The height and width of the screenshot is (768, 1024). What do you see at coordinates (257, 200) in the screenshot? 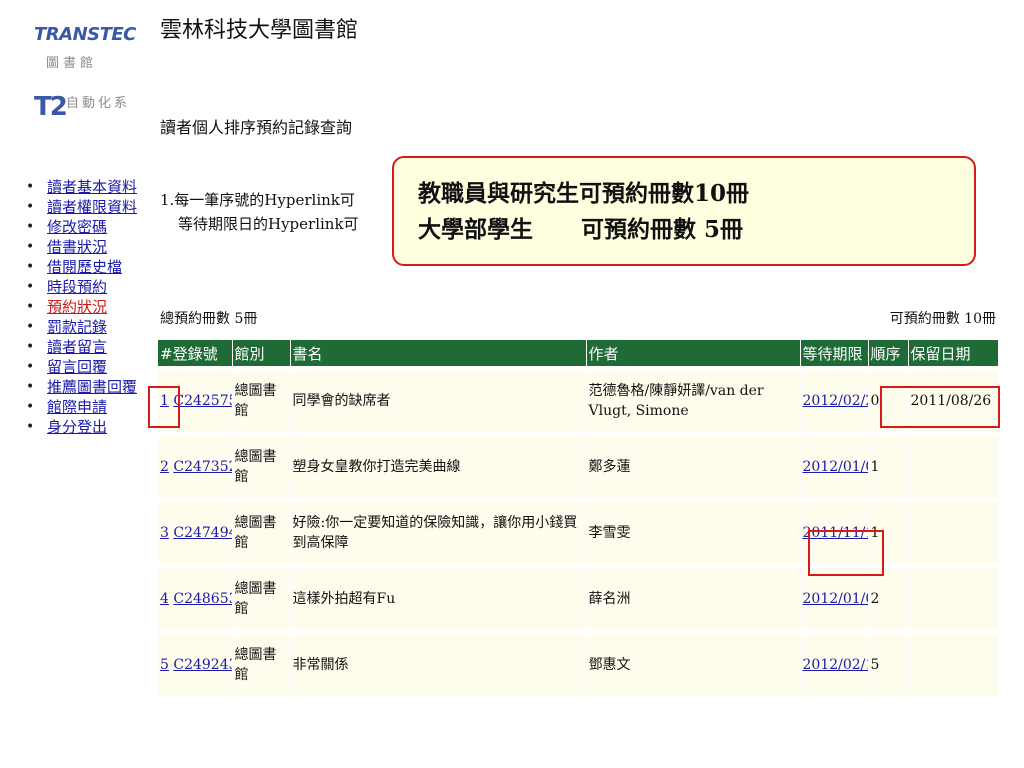
I see `instruction-line-1: 1.每一筆序號的Hyperlink可` at bounding box center [257, 200].